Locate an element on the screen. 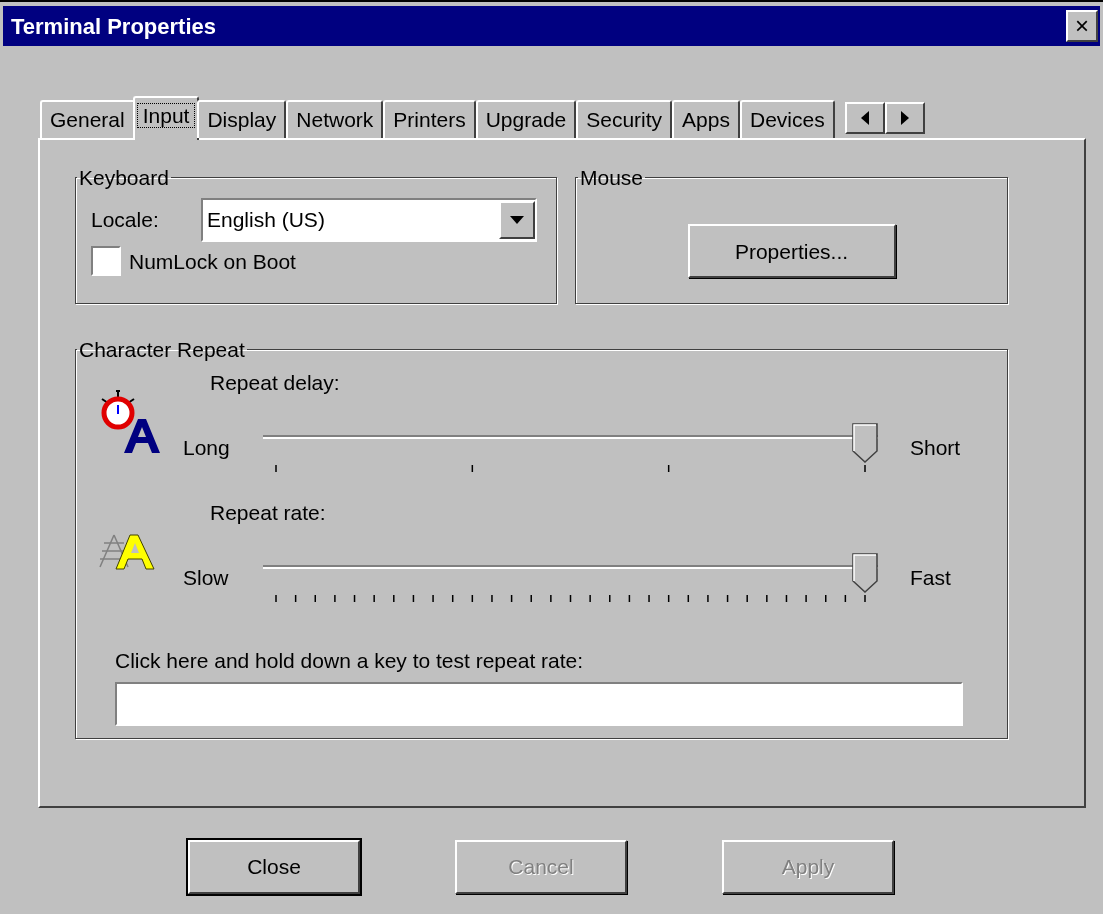 The height and width of the screenshot is (914, 1103). tab: Apps is located at coordinates (706, 119).